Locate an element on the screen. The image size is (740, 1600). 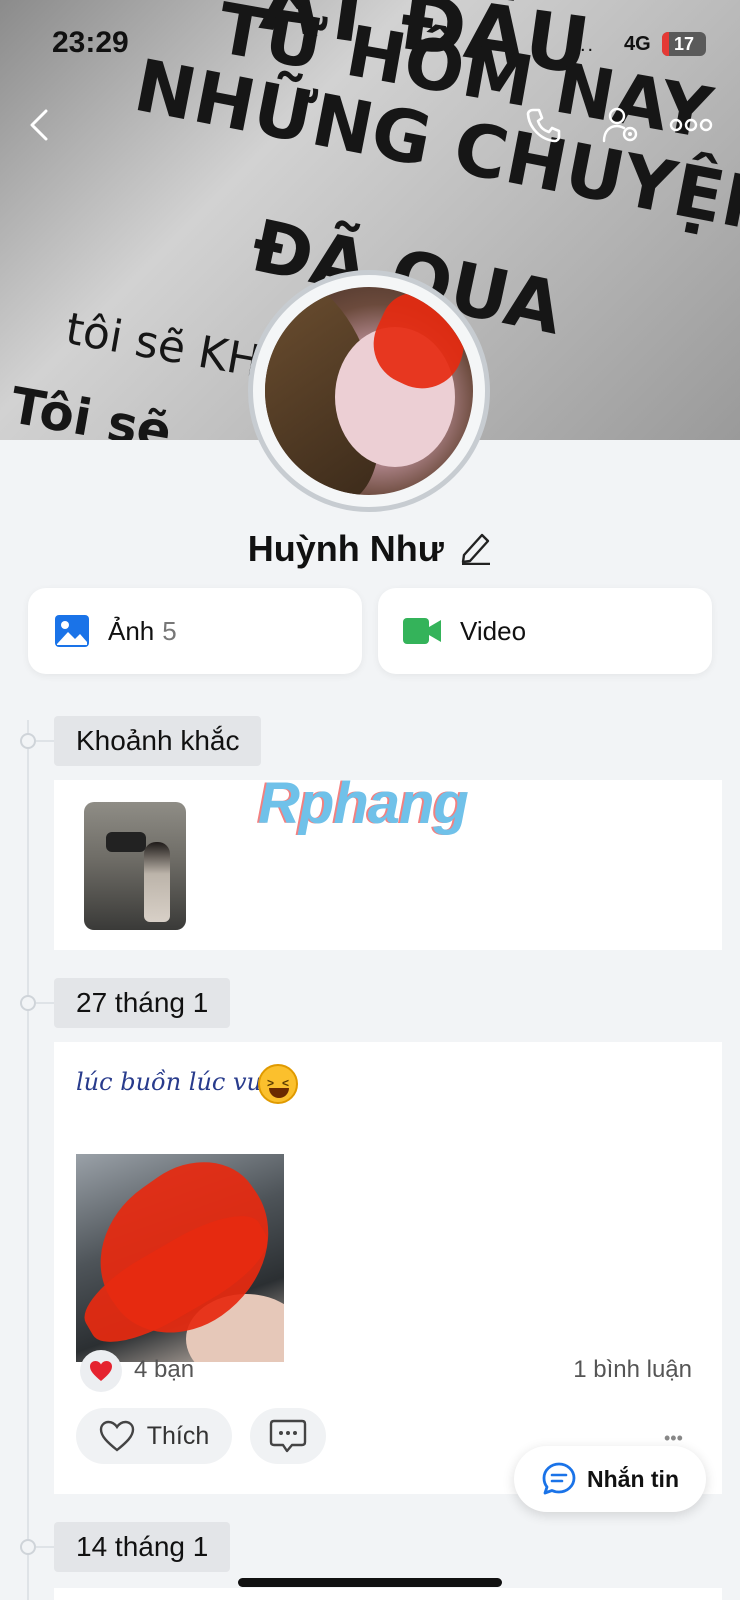
avatar is located at coordinates (369, 391).